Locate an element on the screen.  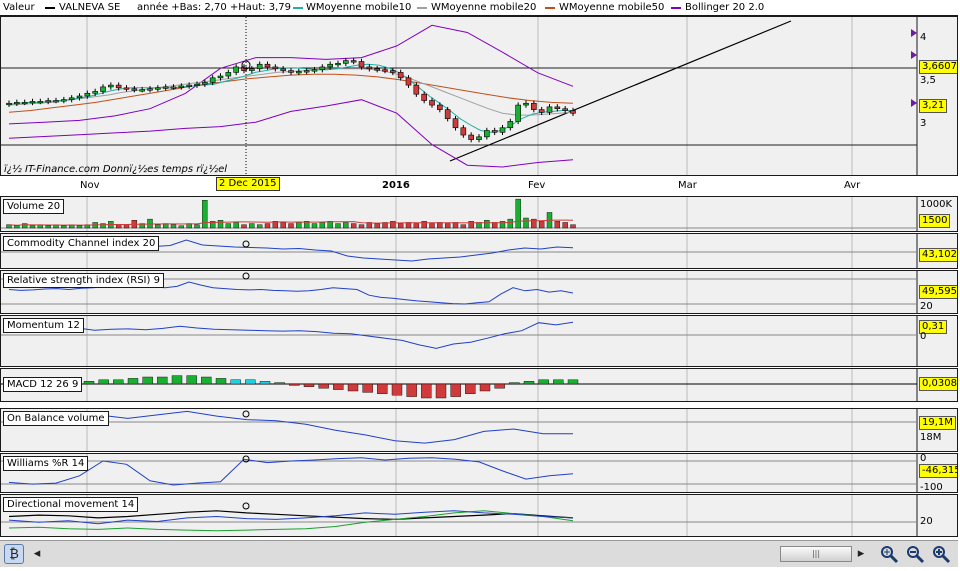
dmi-tick-20: 20 is located at coordinates (926, 521).